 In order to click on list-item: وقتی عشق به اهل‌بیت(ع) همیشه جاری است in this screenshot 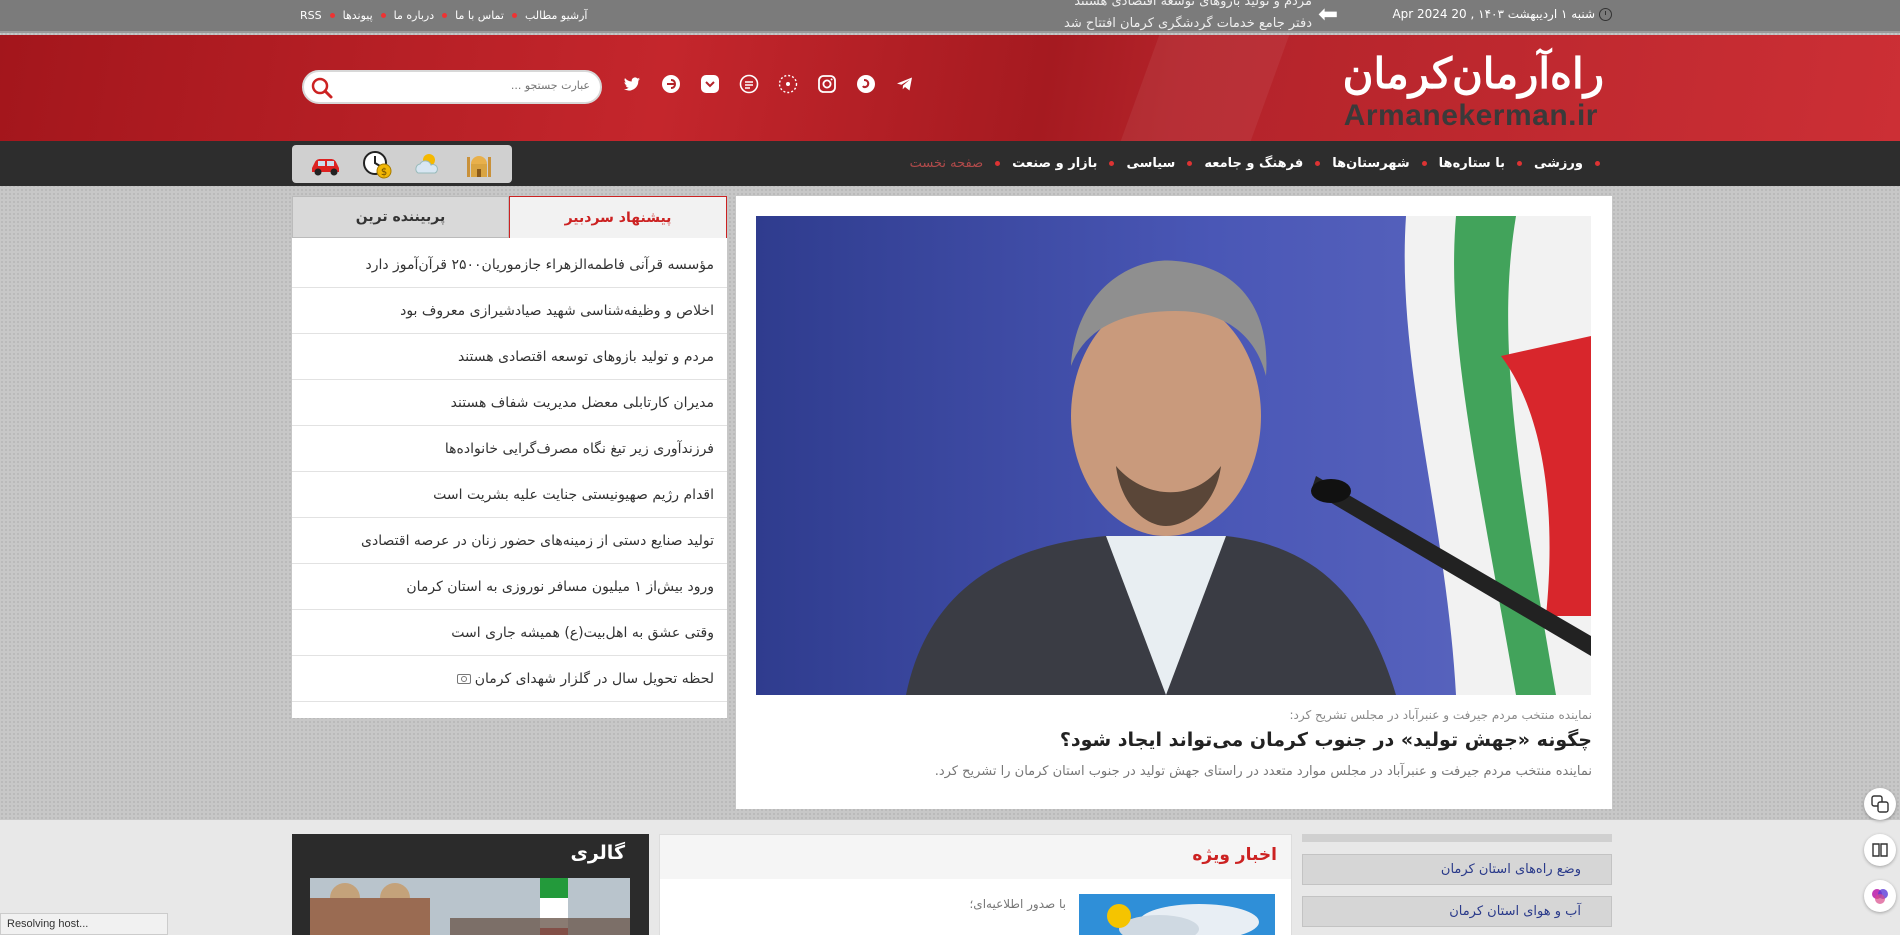, I will do `click(509, 633)`.